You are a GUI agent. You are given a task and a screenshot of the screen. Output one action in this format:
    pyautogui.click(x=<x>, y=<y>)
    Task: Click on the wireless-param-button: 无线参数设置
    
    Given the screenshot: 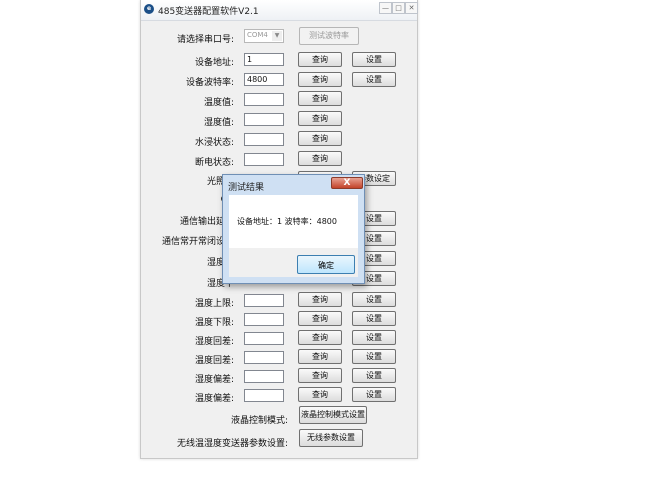 What is the action you would take?
    pyautogui.click(x=331, y=438)
    